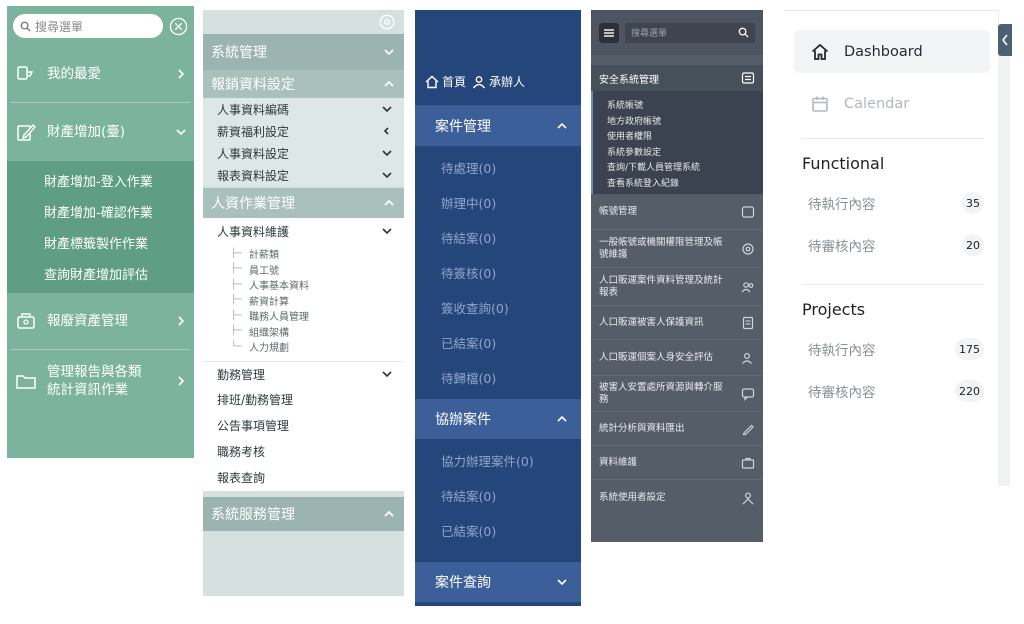  I want to click on submenu-item: 協力辦理案件(0), so click(498, 460).